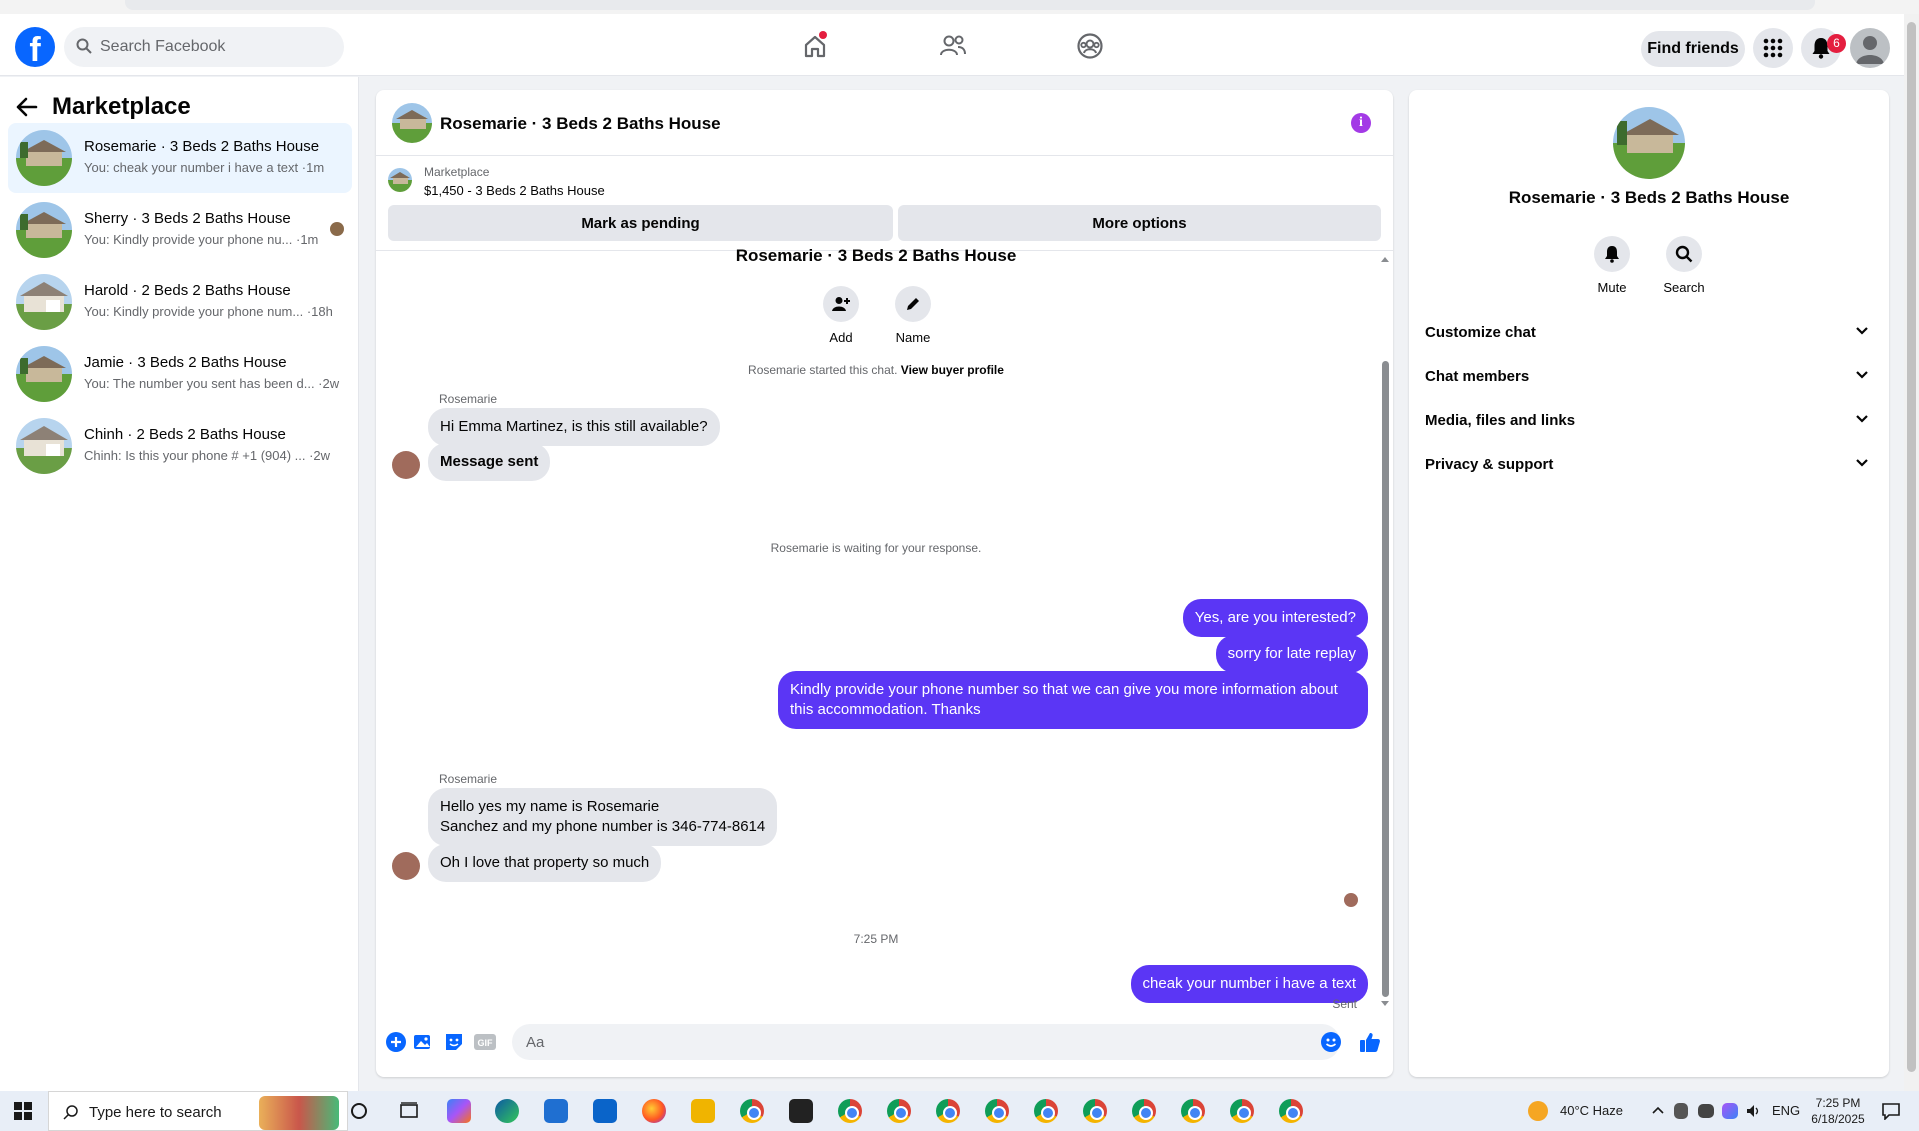  What do you see at coordinates (198, 1111) in the screenshot?
I see `taskbar-search-box: Type here to search` at bounding box center [198, 1111].